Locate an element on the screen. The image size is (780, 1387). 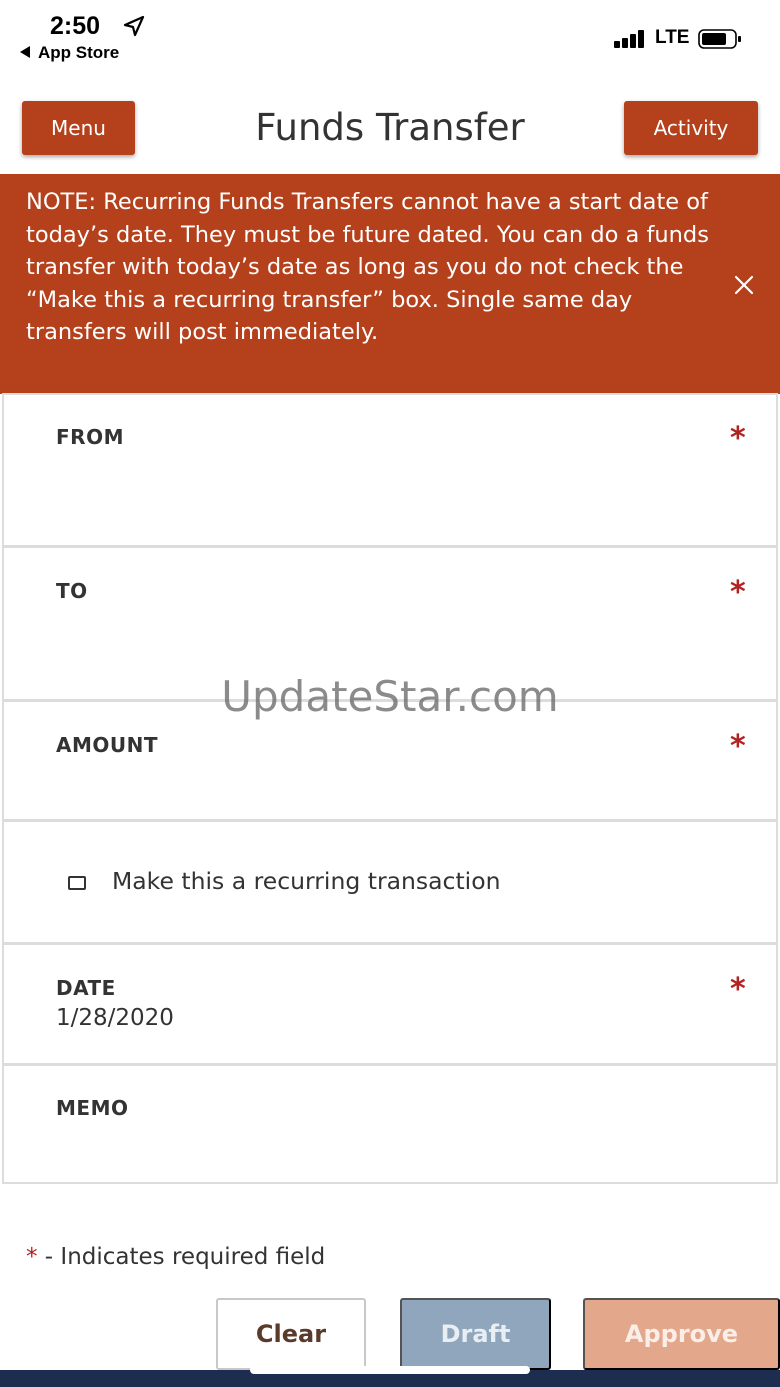
recurring-row: Make this a recurring transaction is located at coordinates (390, 882).